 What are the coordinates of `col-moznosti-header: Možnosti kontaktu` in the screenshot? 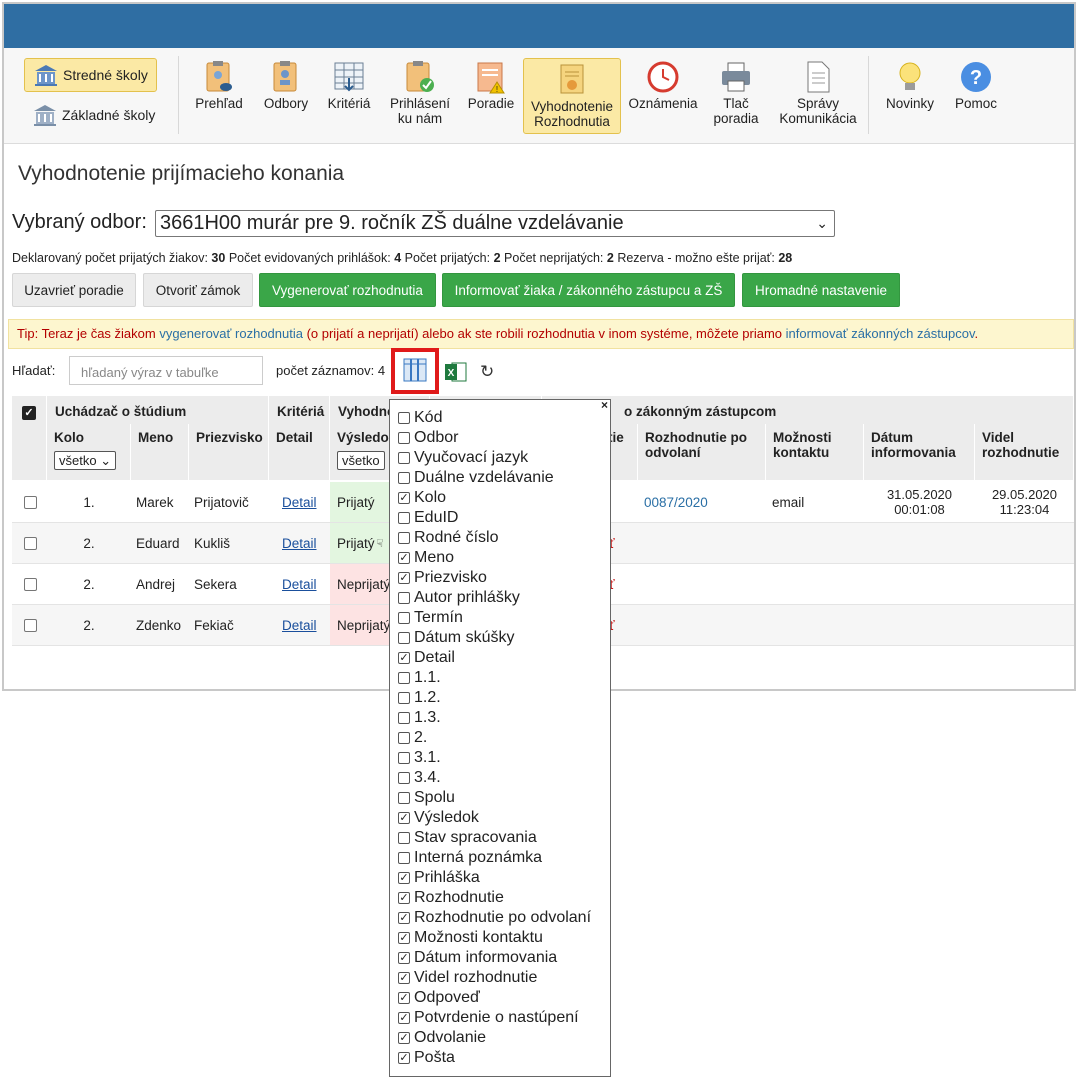 It's located at (815, 452).